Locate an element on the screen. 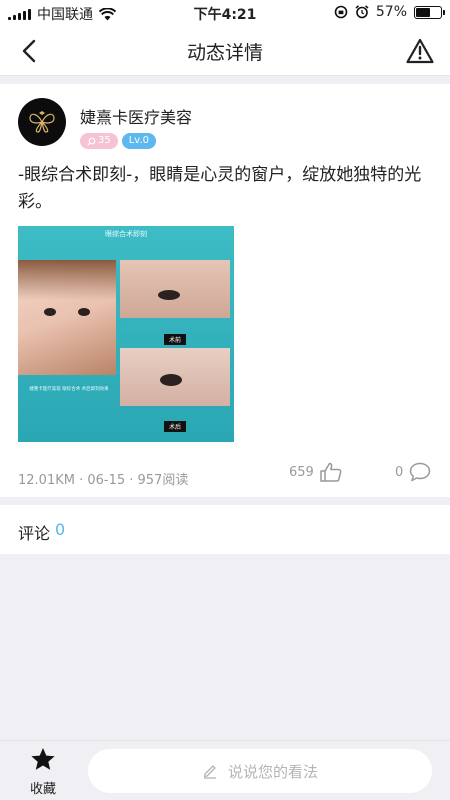  image-caption: 婕熹卡医疗美容 眼综合术 术后即刻效果 is located at coordinates (69, 389).